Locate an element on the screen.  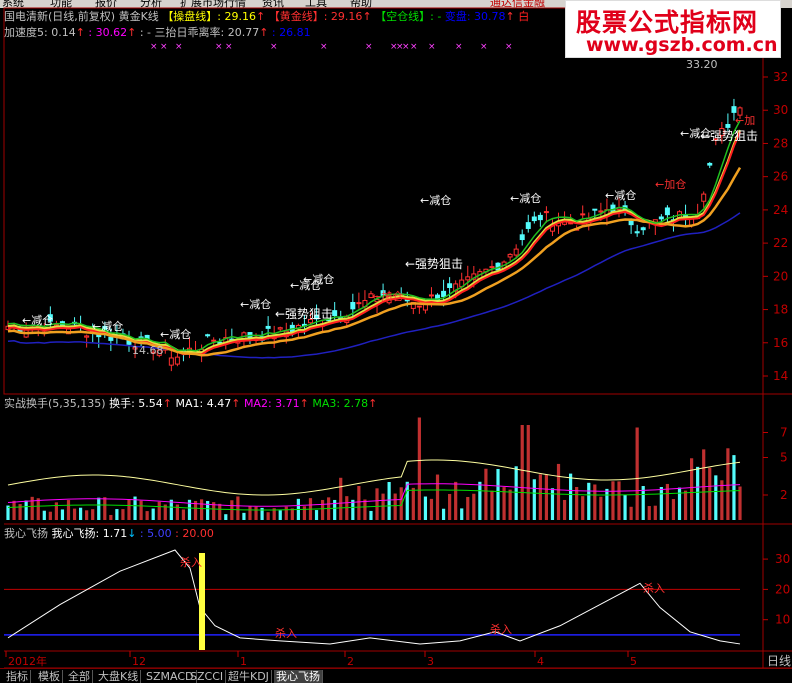
period-label: 日线 is located at coordinates (779, 661).